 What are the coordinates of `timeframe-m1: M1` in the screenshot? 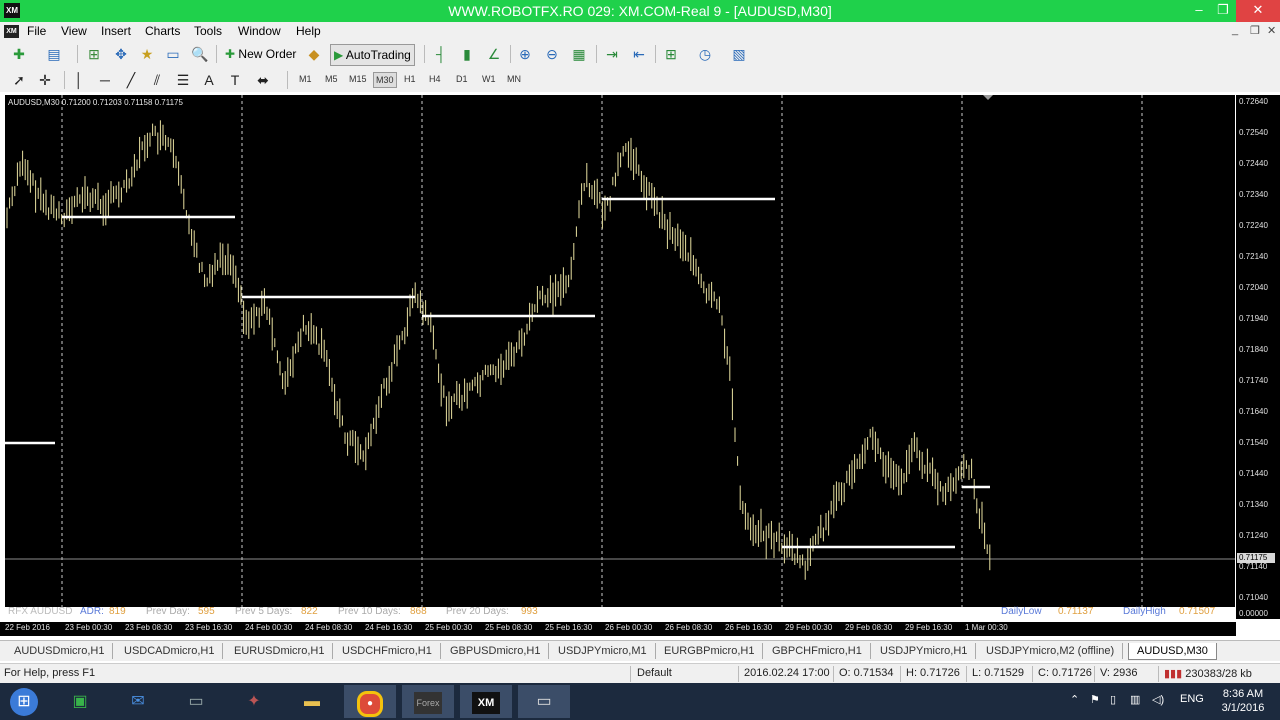 It's located at (305, 79).